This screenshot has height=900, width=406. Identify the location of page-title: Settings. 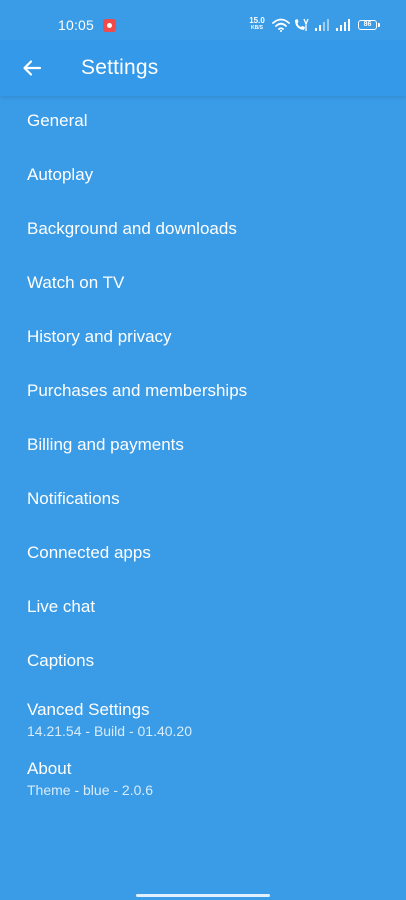
(120, 67).